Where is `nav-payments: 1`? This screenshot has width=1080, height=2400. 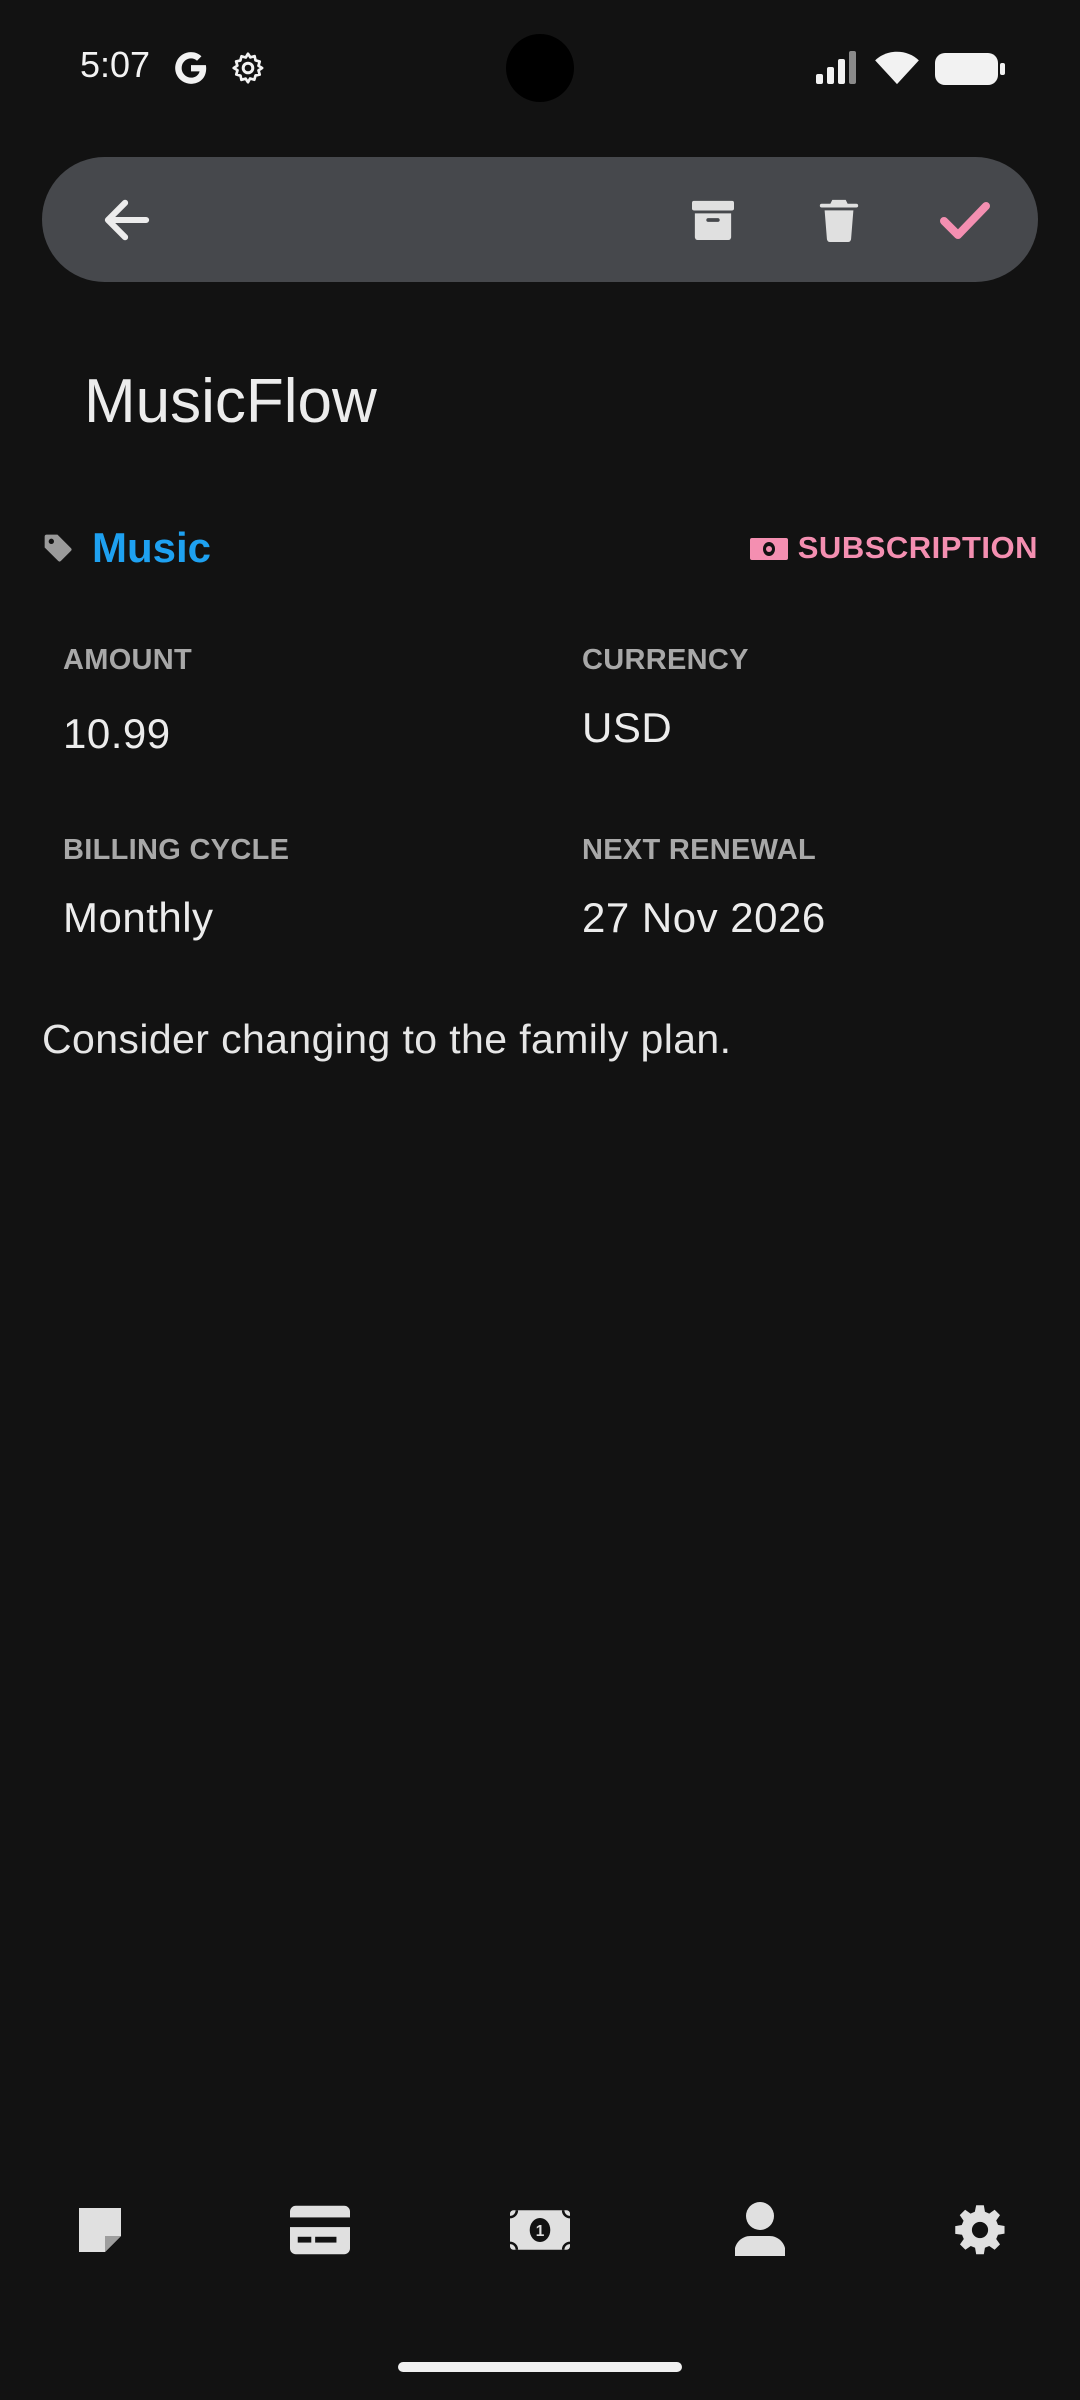
nav-payments: 1 is located at coordinates (540, 2230).